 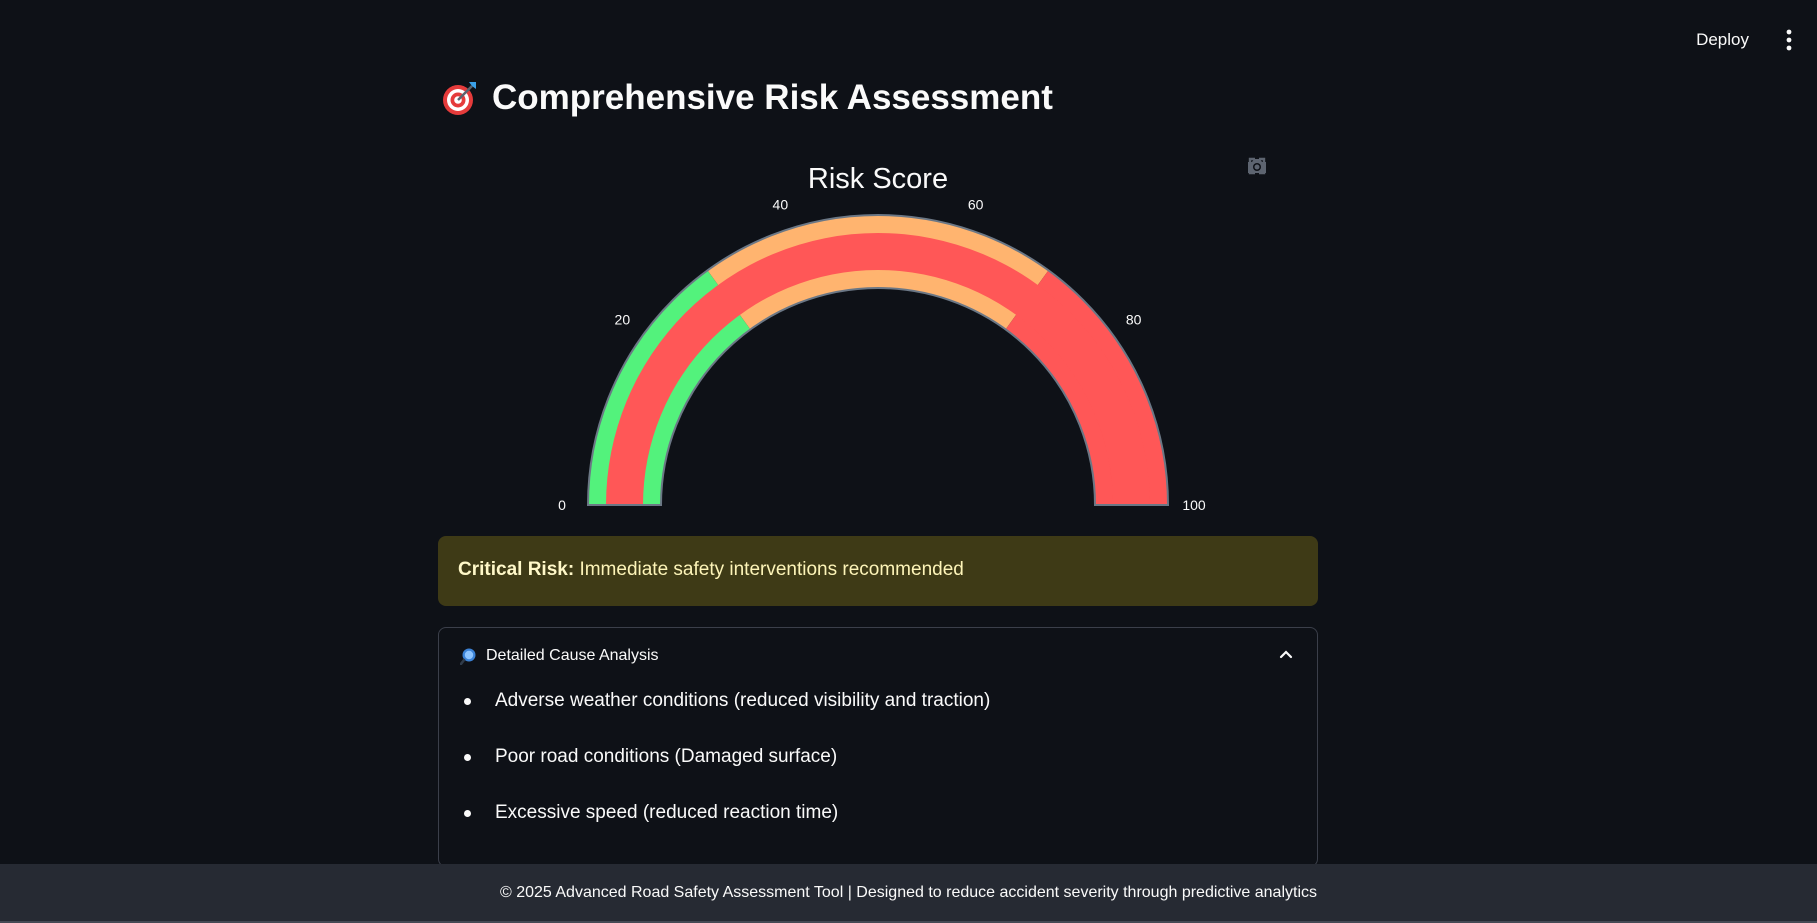 What do you see at coordinates (516, 569) in the screenshot?
I see `alert-label: Critical Risk:` at bounding box center [516, 569].